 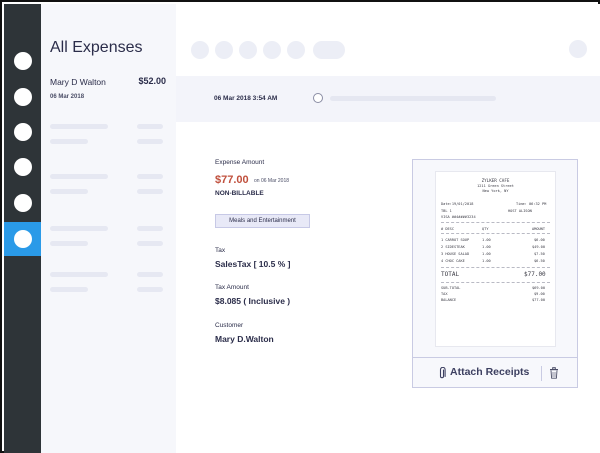 I want to click on expense-list-item: Mary D Walton $52.00 06 Mar 2018, so click(x=108, y=92).